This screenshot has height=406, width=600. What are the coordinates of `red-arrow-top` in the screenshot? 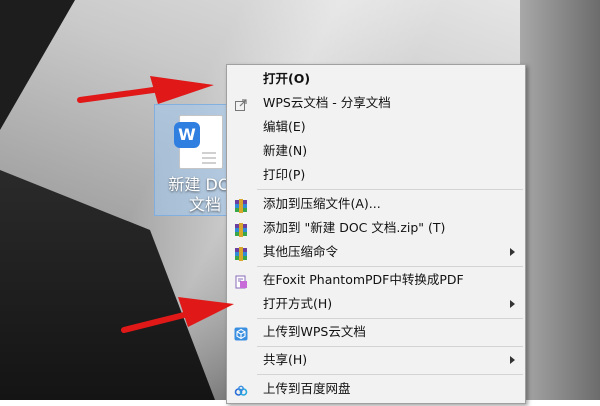 It's located at (145, 90).